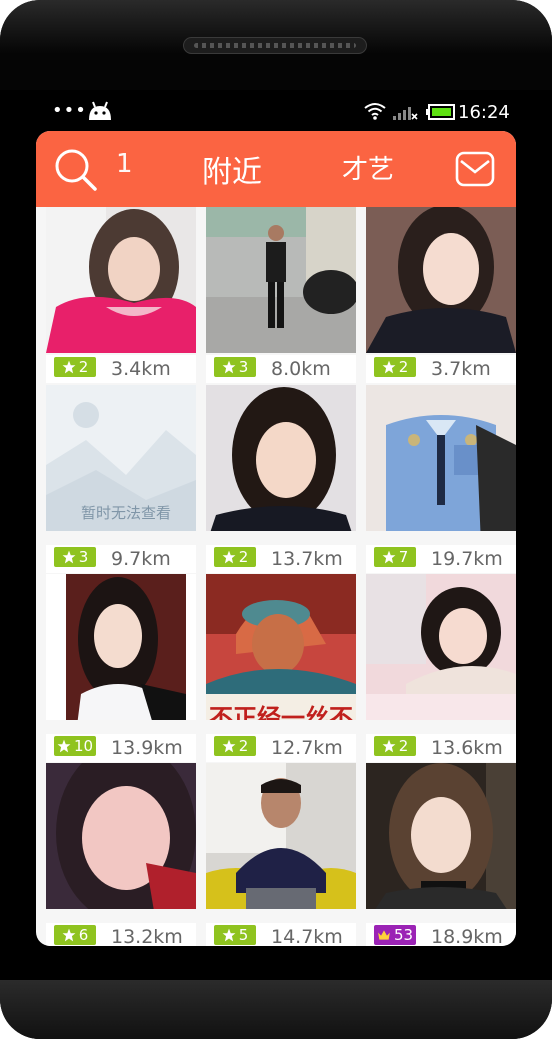 Image resolution: width=552 pixels, height=1039 pixels. I want to click on user-info: 2 13.7km, so click(281, 559).